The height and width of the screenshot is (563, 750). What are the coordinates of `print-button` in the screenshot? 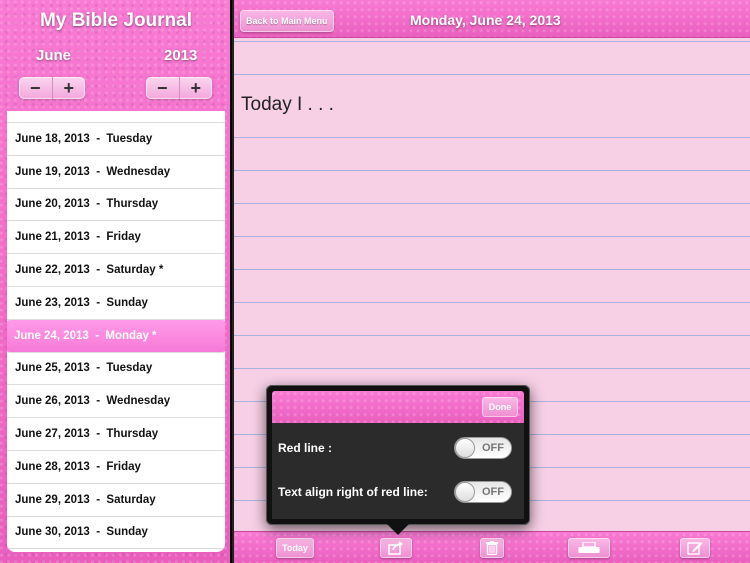 It's located at (589, 548).